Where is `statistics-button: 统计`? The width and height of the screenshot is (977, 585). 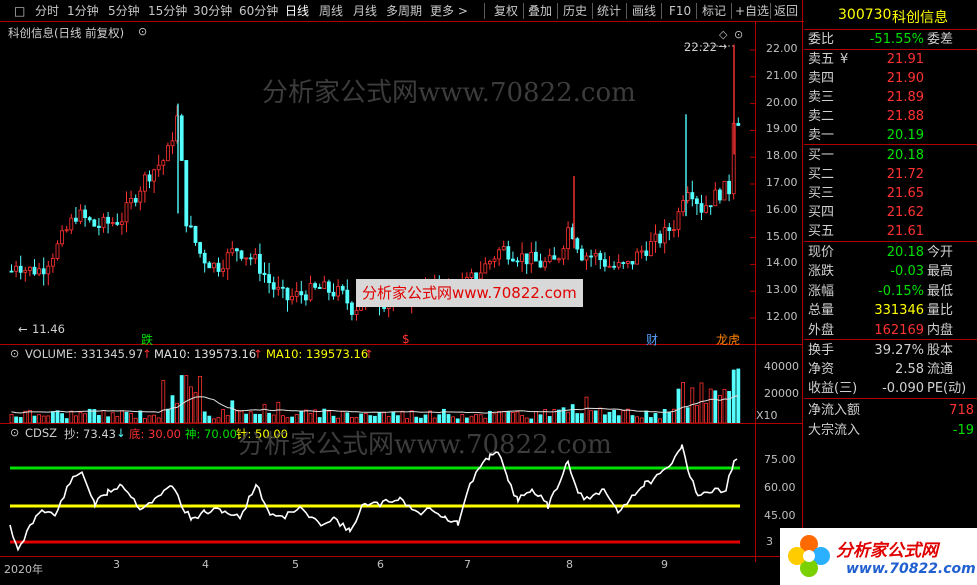 statistics-button: 统计 is located at coordinates (609, 11).